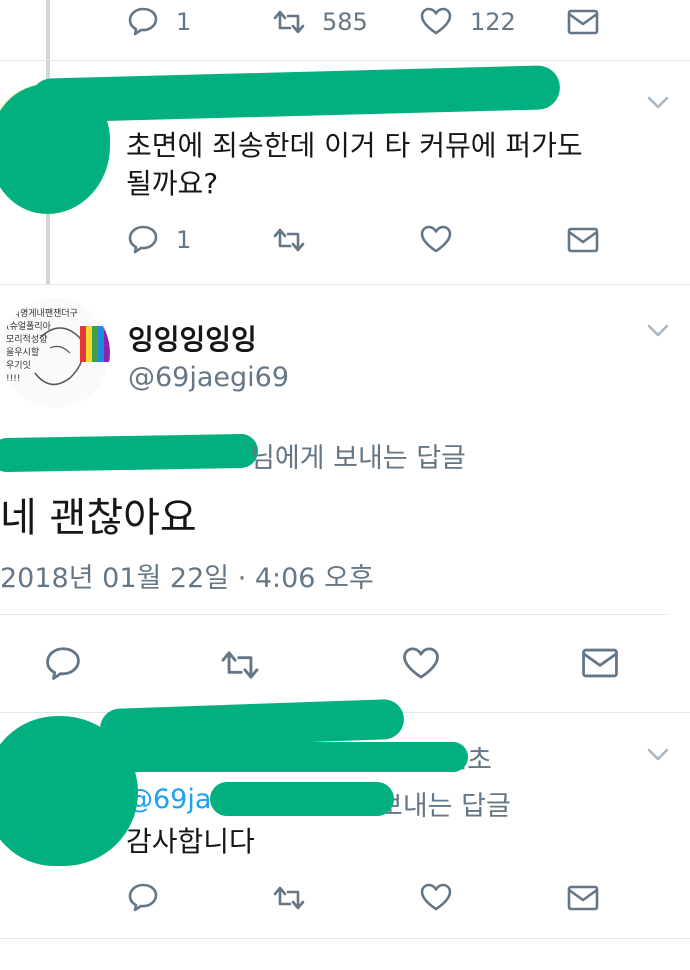  What do you see at coordinates (172, 183) in the screenshot?
I see `reply-text-line2: 될까요?` at bounding box center [172, 183].